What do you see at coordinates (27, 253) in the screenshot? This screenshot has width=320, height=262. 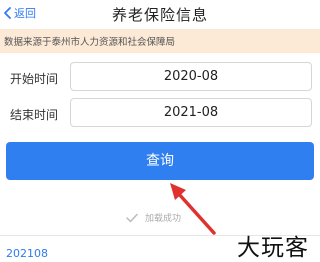 I see `record-month: 202108` at bounding box center [27, 253].